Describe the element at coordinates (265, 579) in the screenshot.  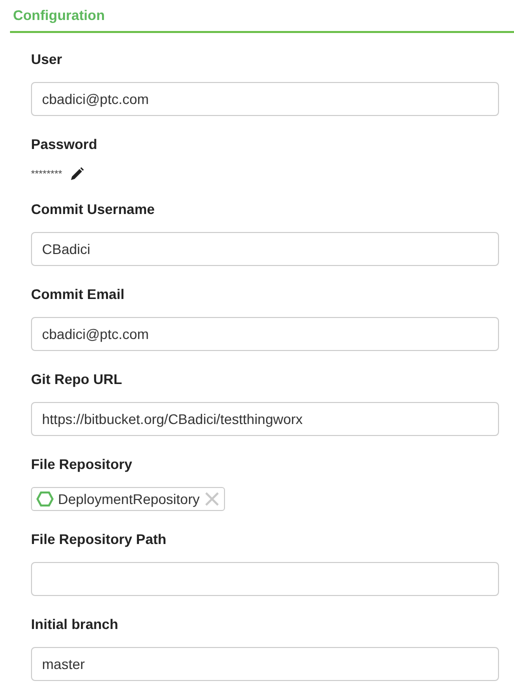
I see `input-field` at that location.